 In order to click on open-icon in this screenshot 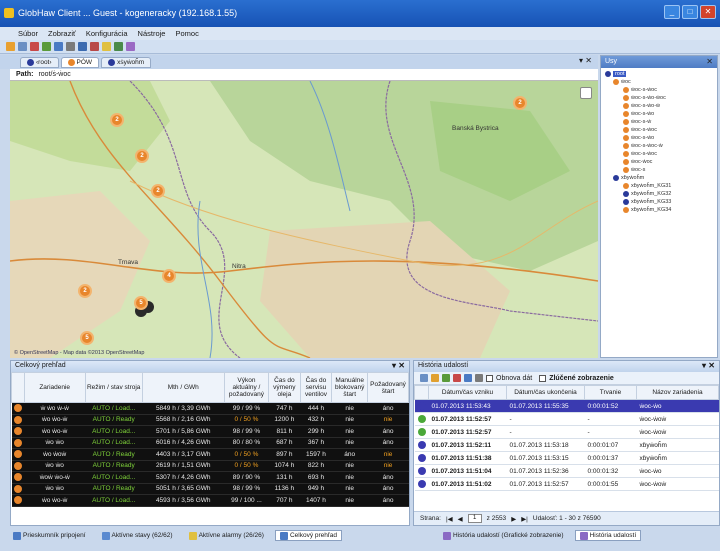, I will do `click(10, 46)`.